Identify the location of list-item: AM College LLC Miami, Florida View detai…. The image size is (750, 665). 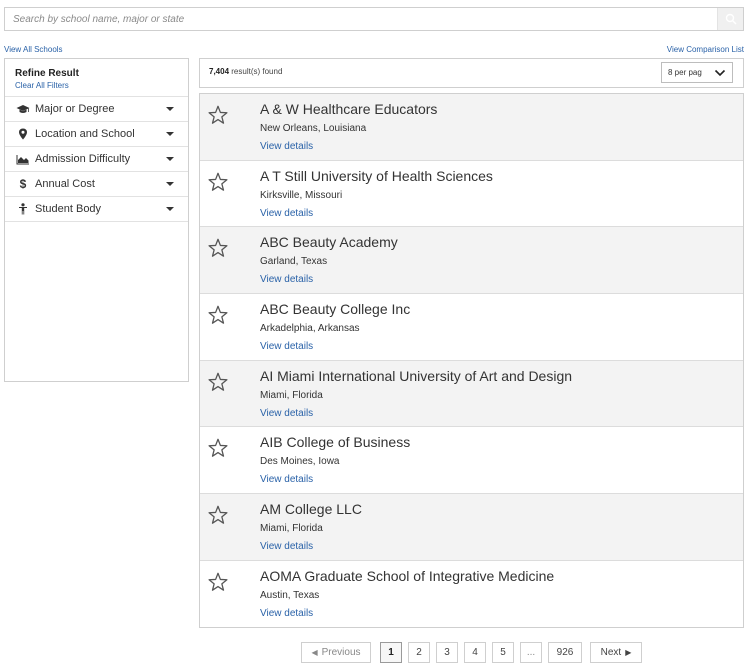
(471, 527).